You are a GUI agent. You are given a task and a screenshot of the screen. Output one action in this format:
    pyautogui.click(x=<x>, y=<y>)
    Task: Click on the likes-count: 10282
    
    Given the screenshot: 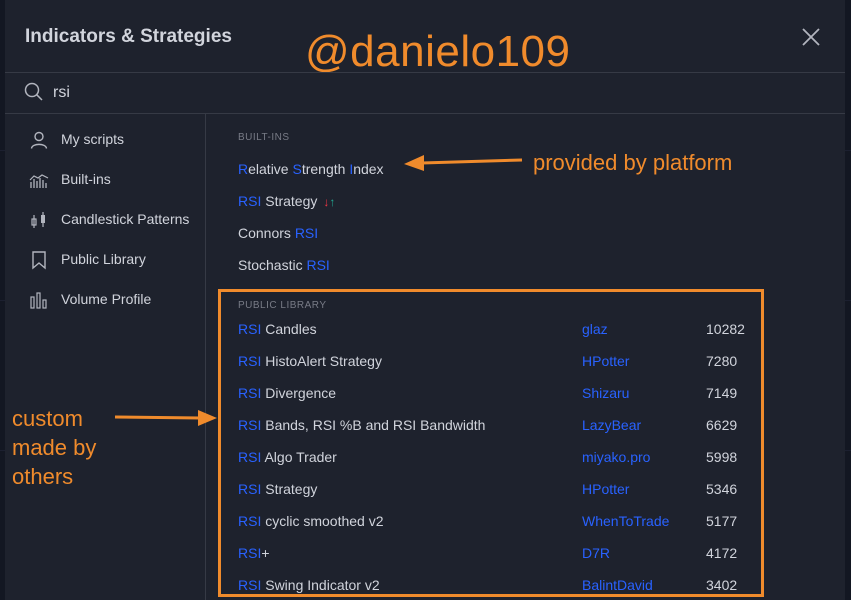 What is the action you would take?
    pyautogui.click(x=725, y=329)
    